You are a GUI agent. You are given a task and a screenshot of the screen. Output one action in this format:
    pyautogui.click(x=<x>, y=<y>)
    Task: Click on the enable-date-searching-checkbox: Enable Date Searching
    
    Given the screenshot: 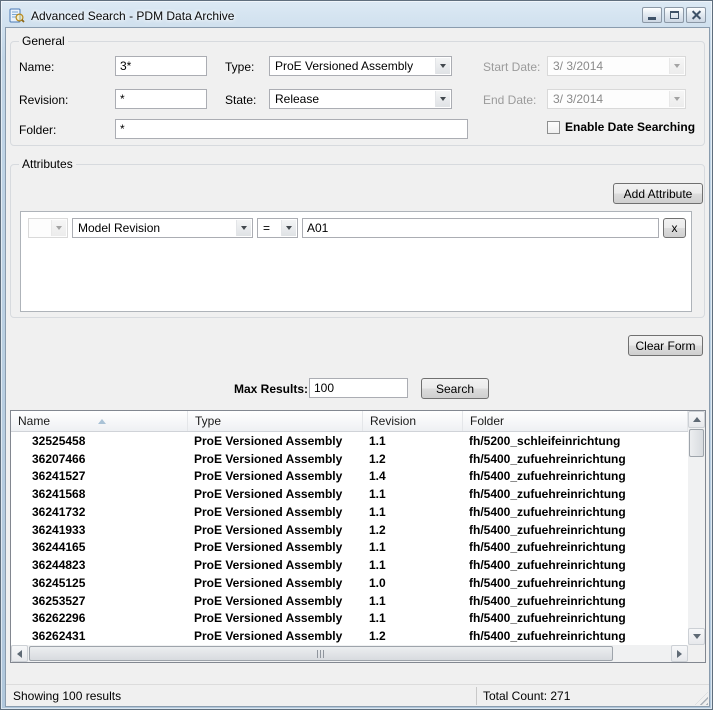 What is the action you would take?
    pyautogui.click(x=621, y=127)
    